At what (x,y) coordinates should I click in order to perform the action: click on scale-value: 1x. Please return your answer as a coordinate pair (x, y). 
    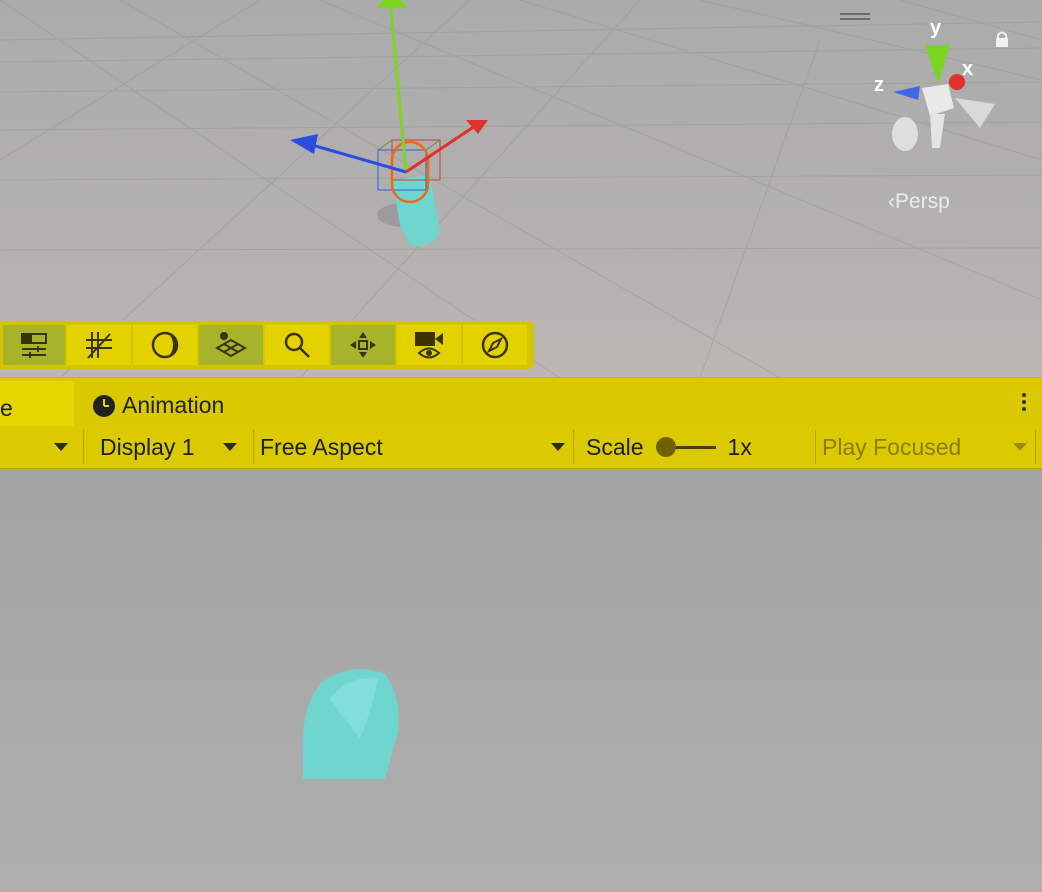
    Looking at the image, I should click on (739, 446).